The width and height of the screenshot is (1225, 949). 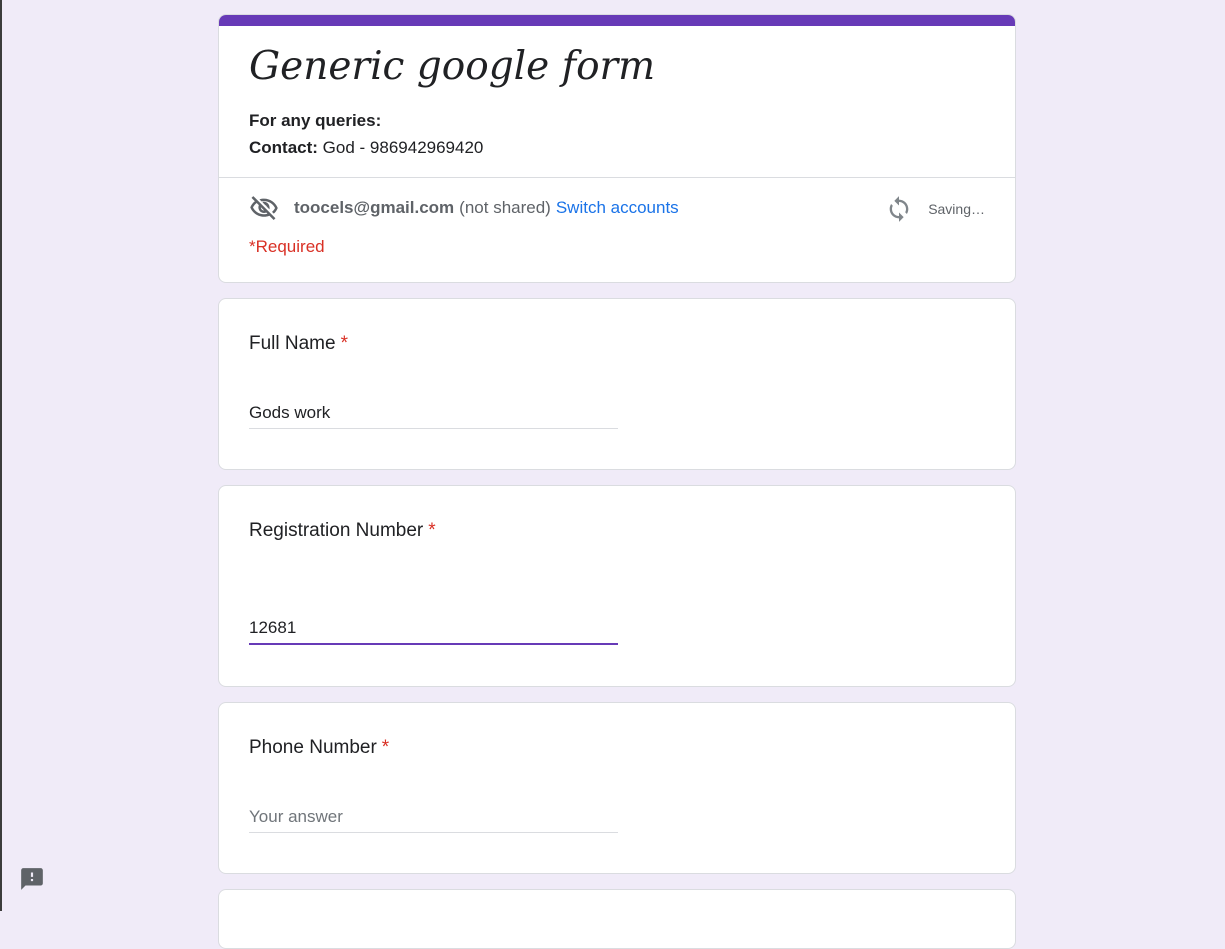 What do you see at coordinates (292, 343) in the screenshot?
I see `question-title: Full Name` at bounding box center [292, 343].